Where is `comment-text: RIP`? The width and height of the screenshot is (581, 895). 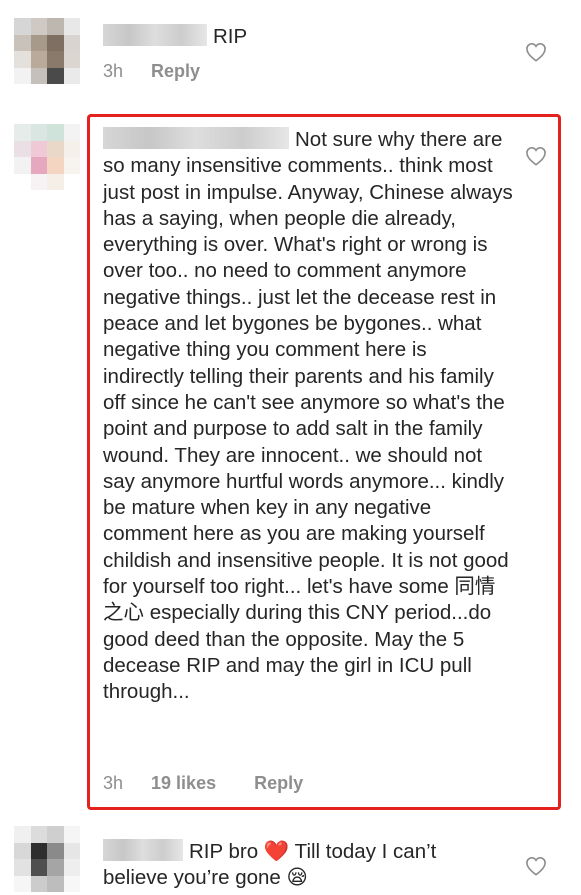 comment-text: RIP is located at coordinates (313, 37).